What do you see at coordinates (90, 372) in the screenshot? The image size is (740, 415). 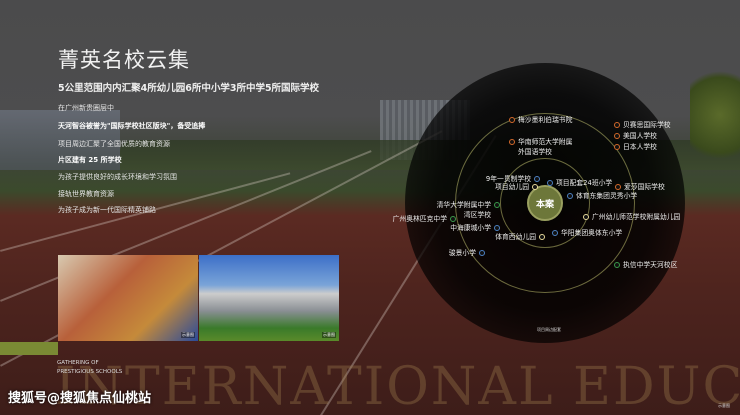 I see `caption-line: PRESTIGIOUS SCHOOLS` at bounding box center [90, 372].